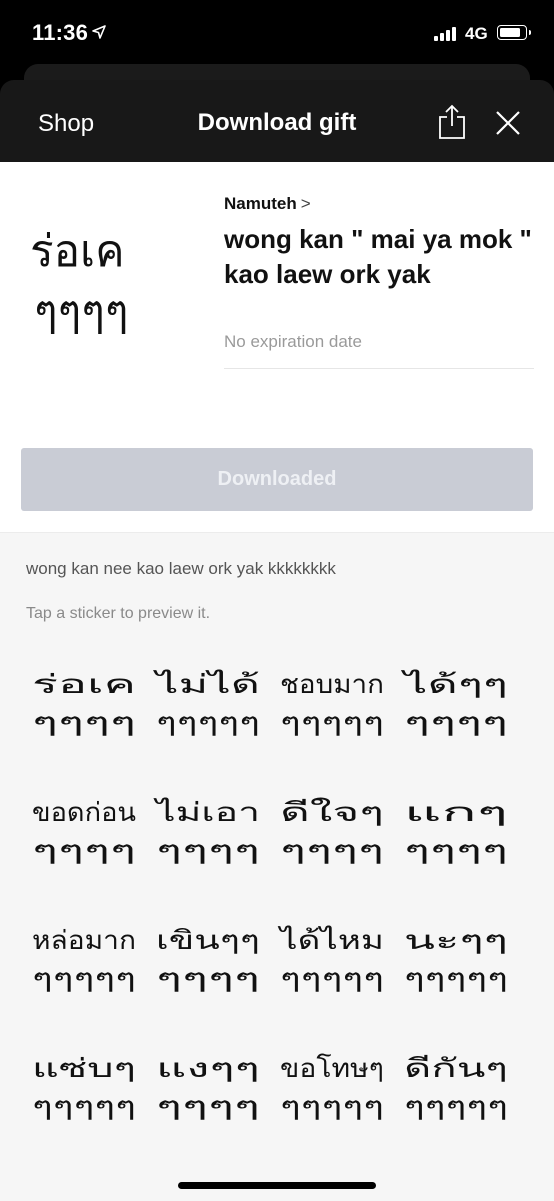 The image size is (554, 1201). I want to click on sticker-item: ขอดก่อนๆๆๆๆ, so click(87, 835).